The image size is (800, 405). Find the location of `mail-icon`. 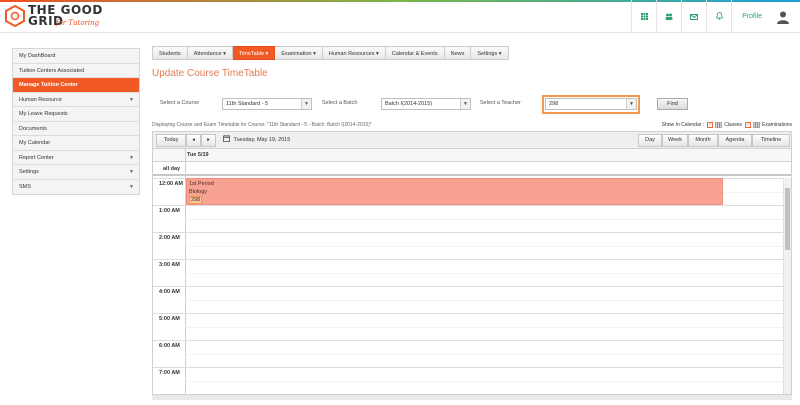

mail-icon is located at coordinates (694, 17).